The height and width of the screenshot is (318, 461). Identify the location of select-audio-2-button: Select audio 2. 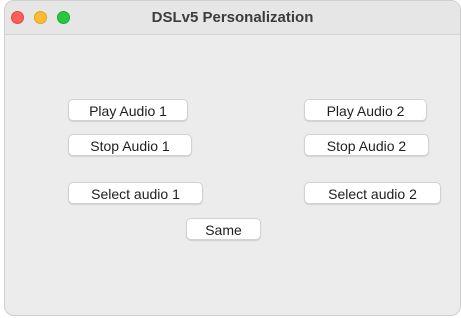
(372, 193).